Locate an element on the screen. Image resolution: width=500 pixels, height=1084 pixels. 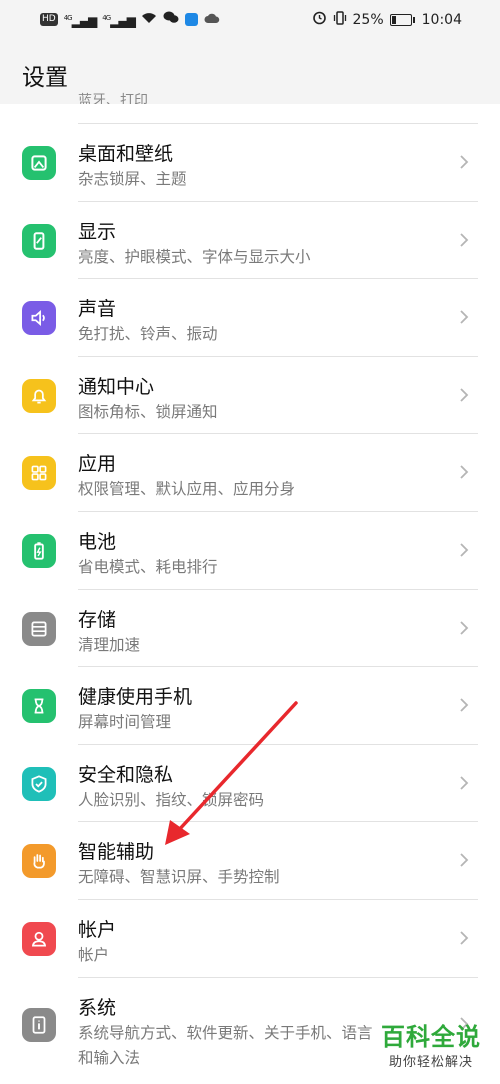
battery-percent: 25% is located at coordinates (368, 19).